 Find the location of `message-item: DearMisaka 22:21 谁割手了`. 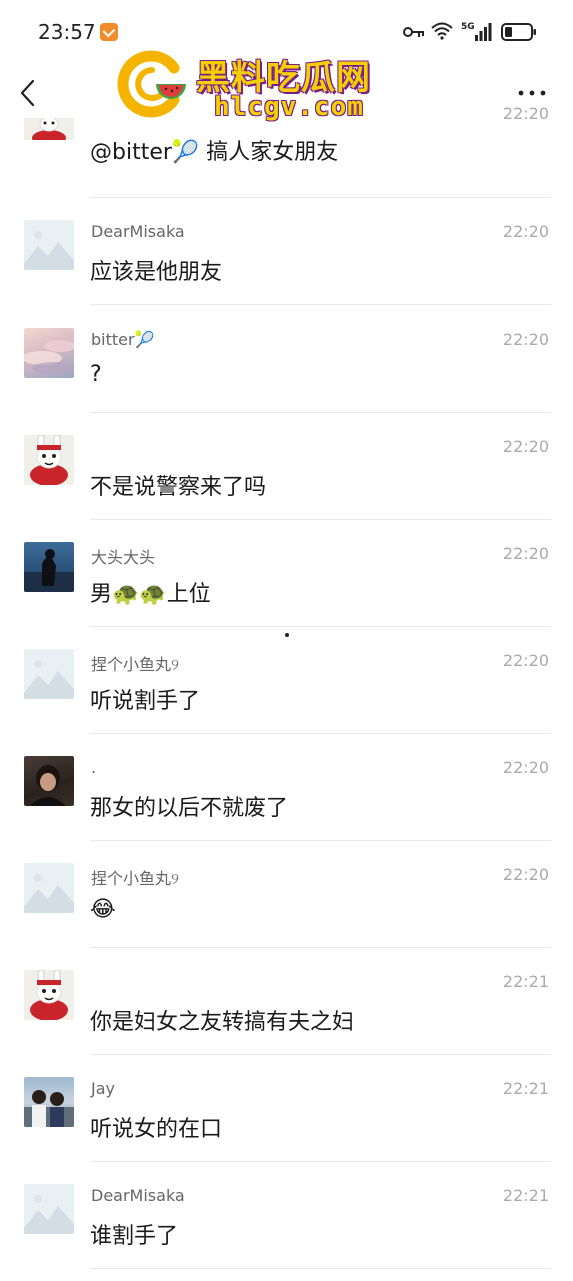

message-item: DearMisaka 22:21 谁割手了 is located at coordinates (286, 1227).